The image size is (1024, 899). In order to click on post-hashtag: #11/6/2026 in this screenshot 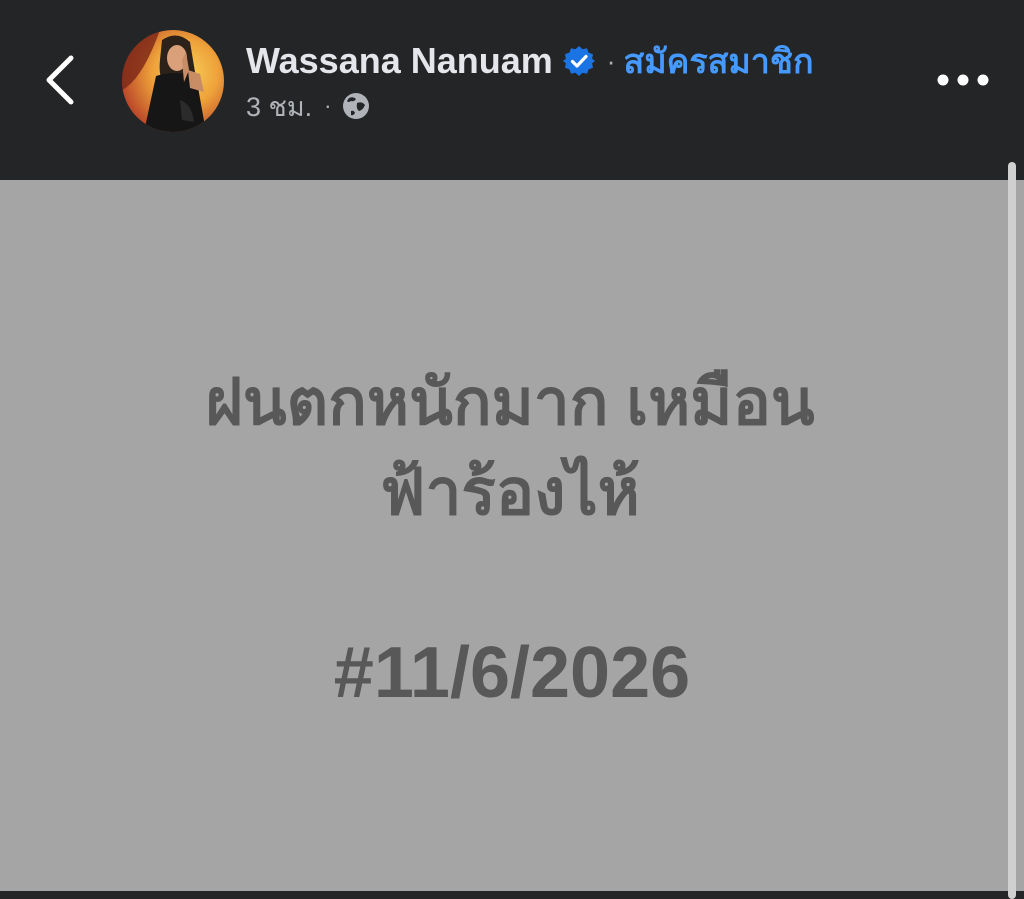, I will do `click(512, 673)`.